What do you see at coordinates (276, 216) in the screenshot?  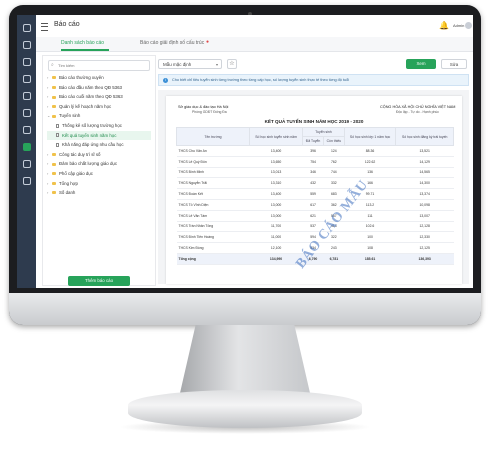 I see `value-cell: 13,000` at bounding box center [276, 216].